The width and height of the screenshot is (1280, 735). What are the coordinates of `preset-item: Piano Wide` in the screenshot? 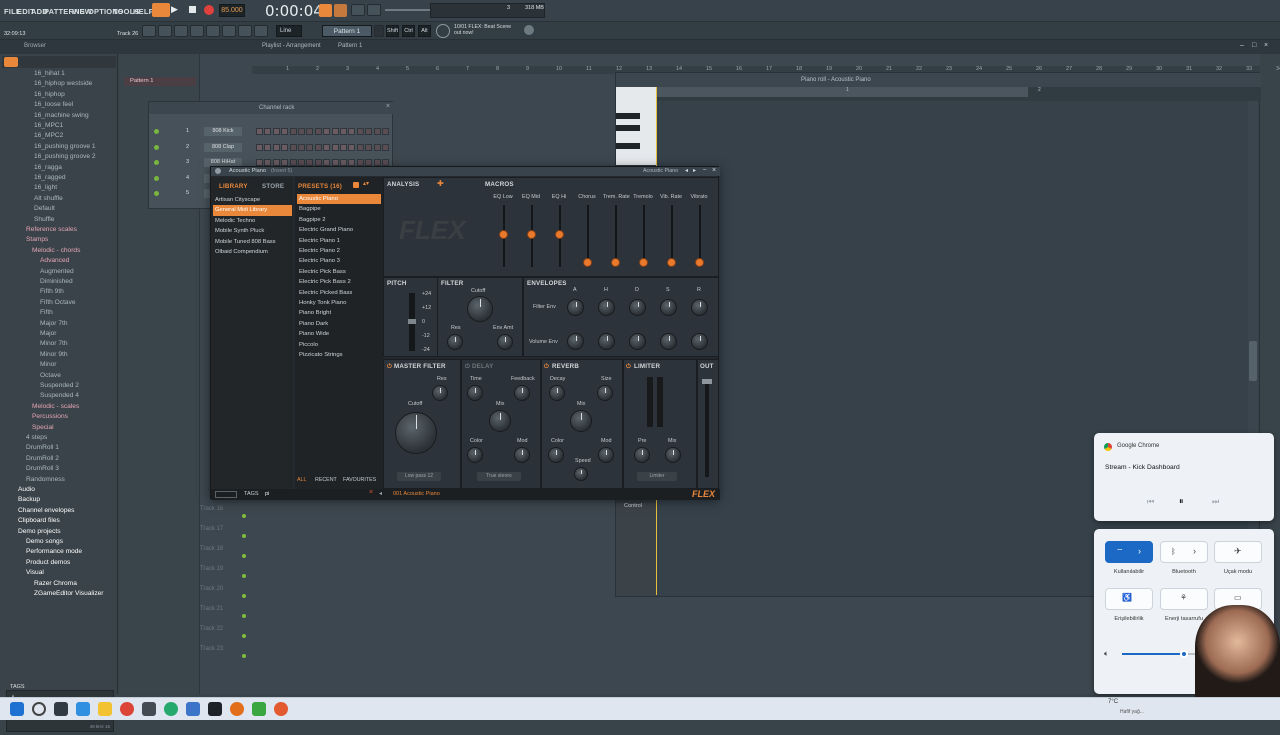 It's located at (339, 334).